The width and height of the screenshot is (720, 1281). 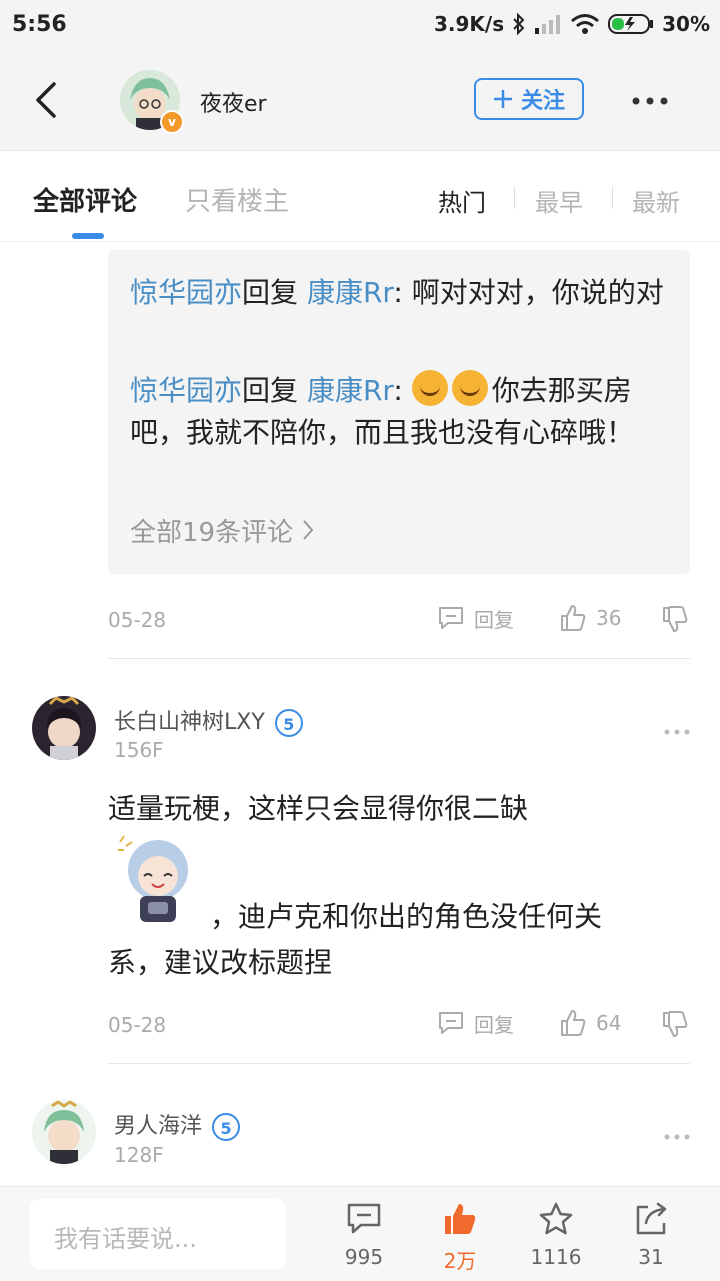 I want to click on commenter-name: 男人海洋, so click(x=158, y=1126).